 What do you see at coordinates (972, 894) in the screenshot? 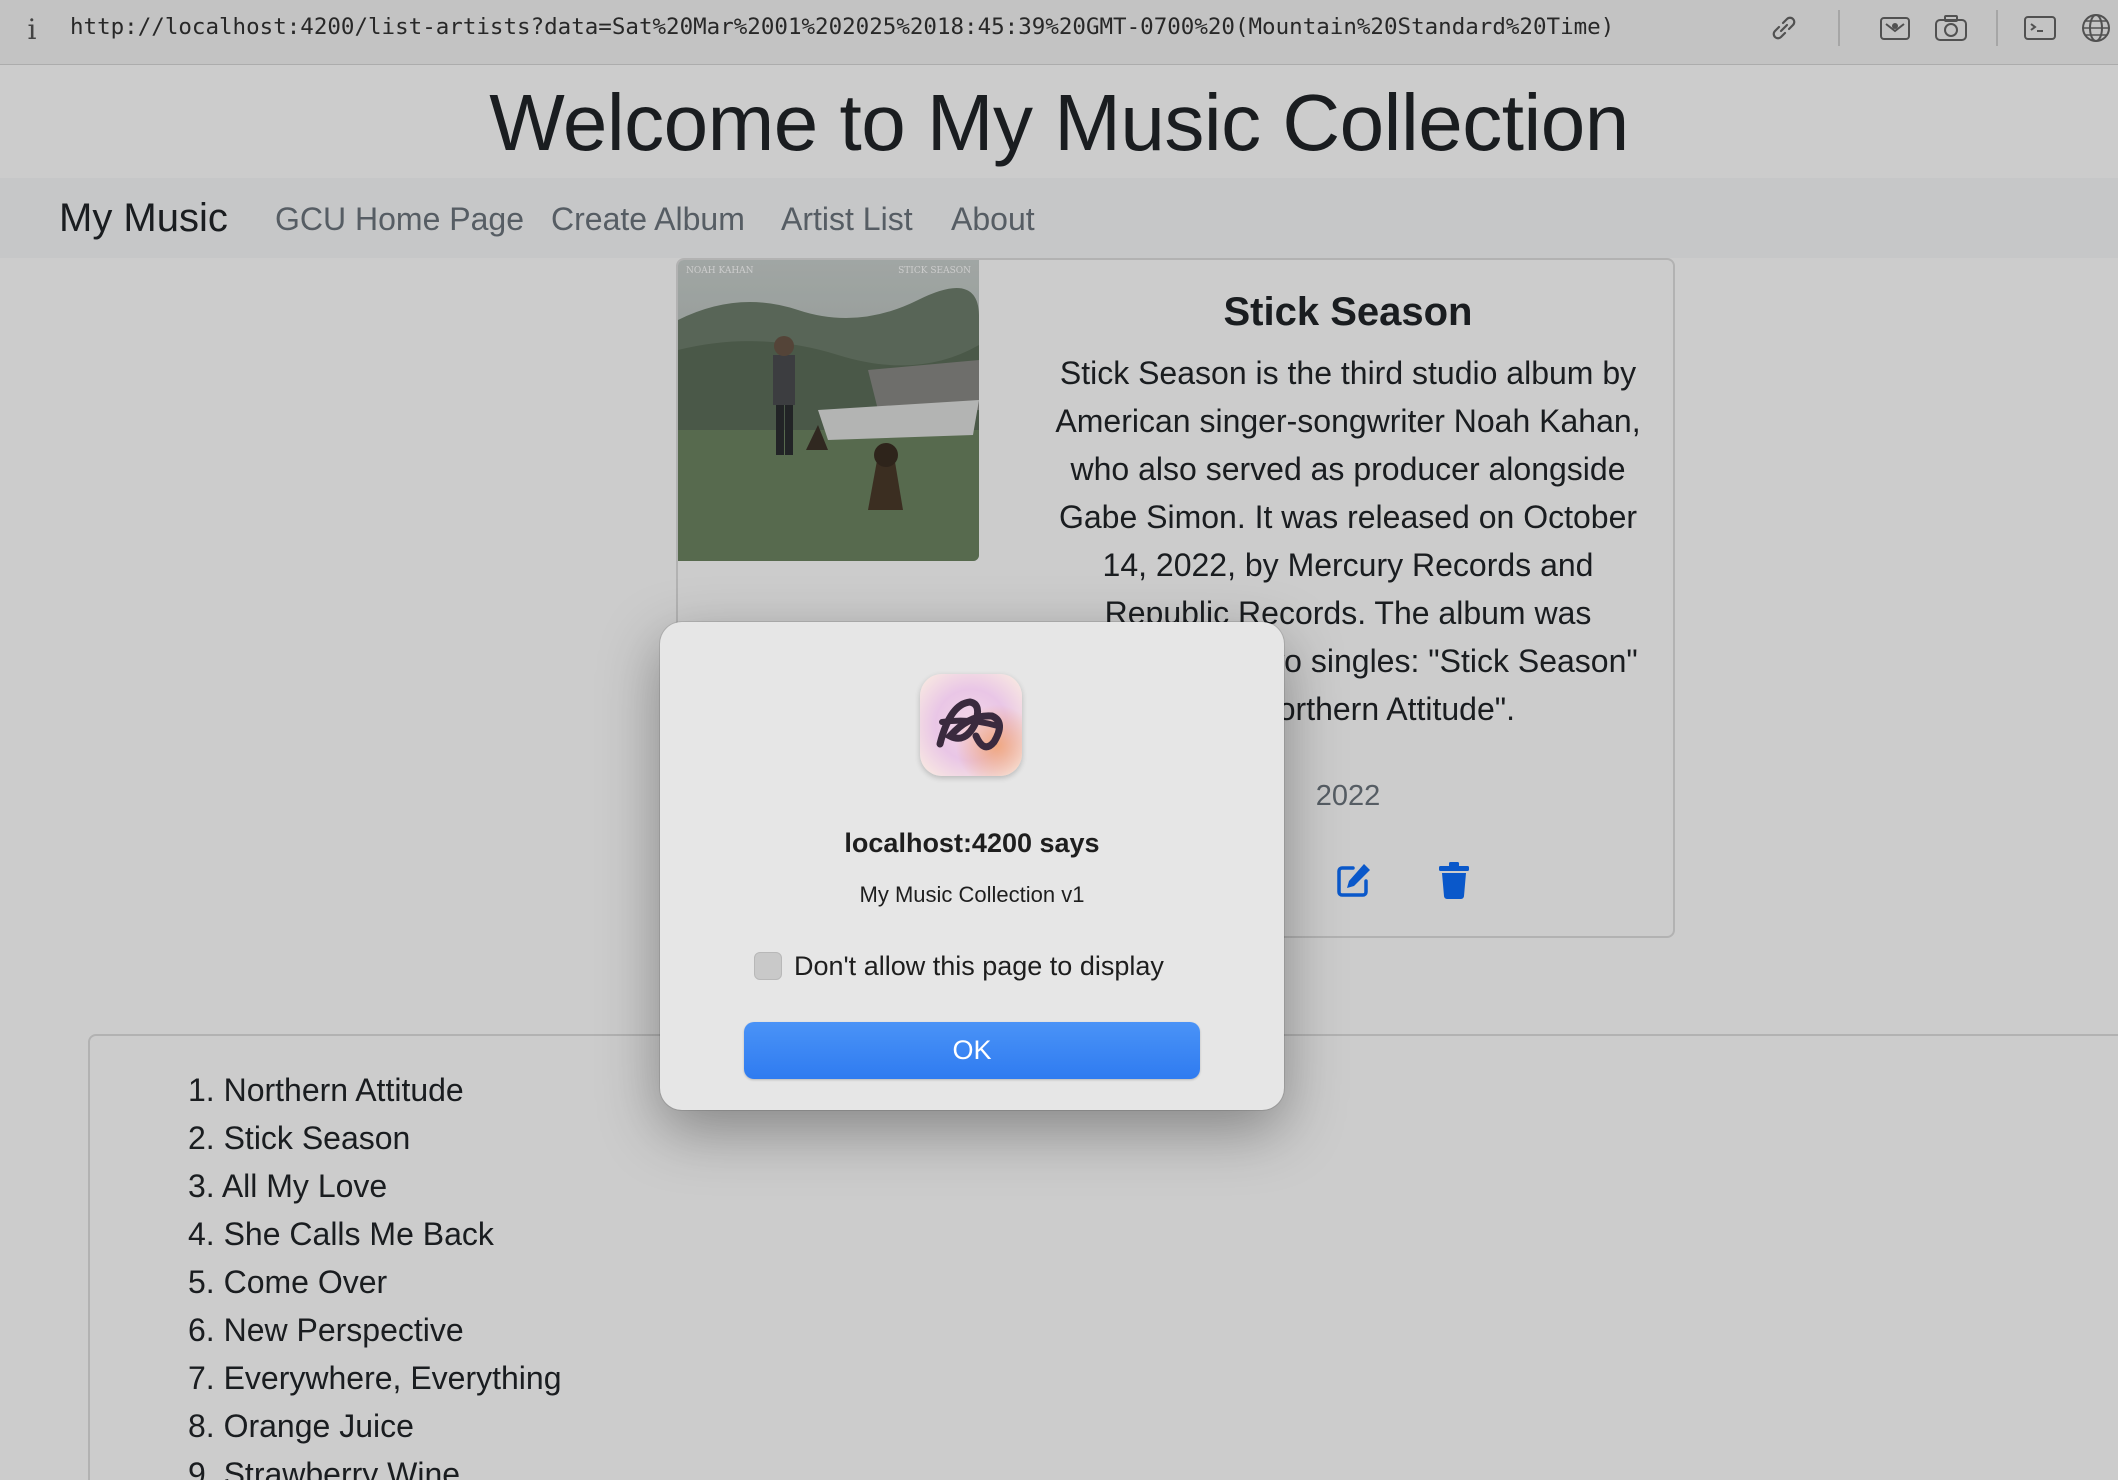
I see `dialog-message: My Music Collection v1` at bounding box center [972, 894].